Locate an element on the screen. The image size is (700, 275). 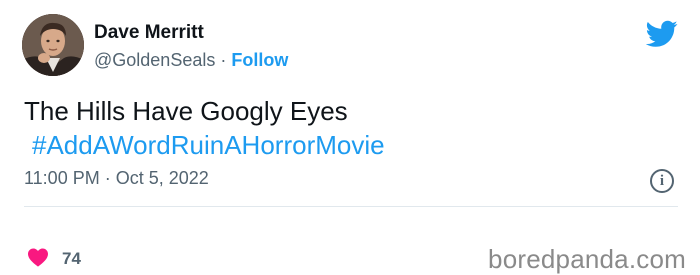
avatar is located at coordinates (53, 45).